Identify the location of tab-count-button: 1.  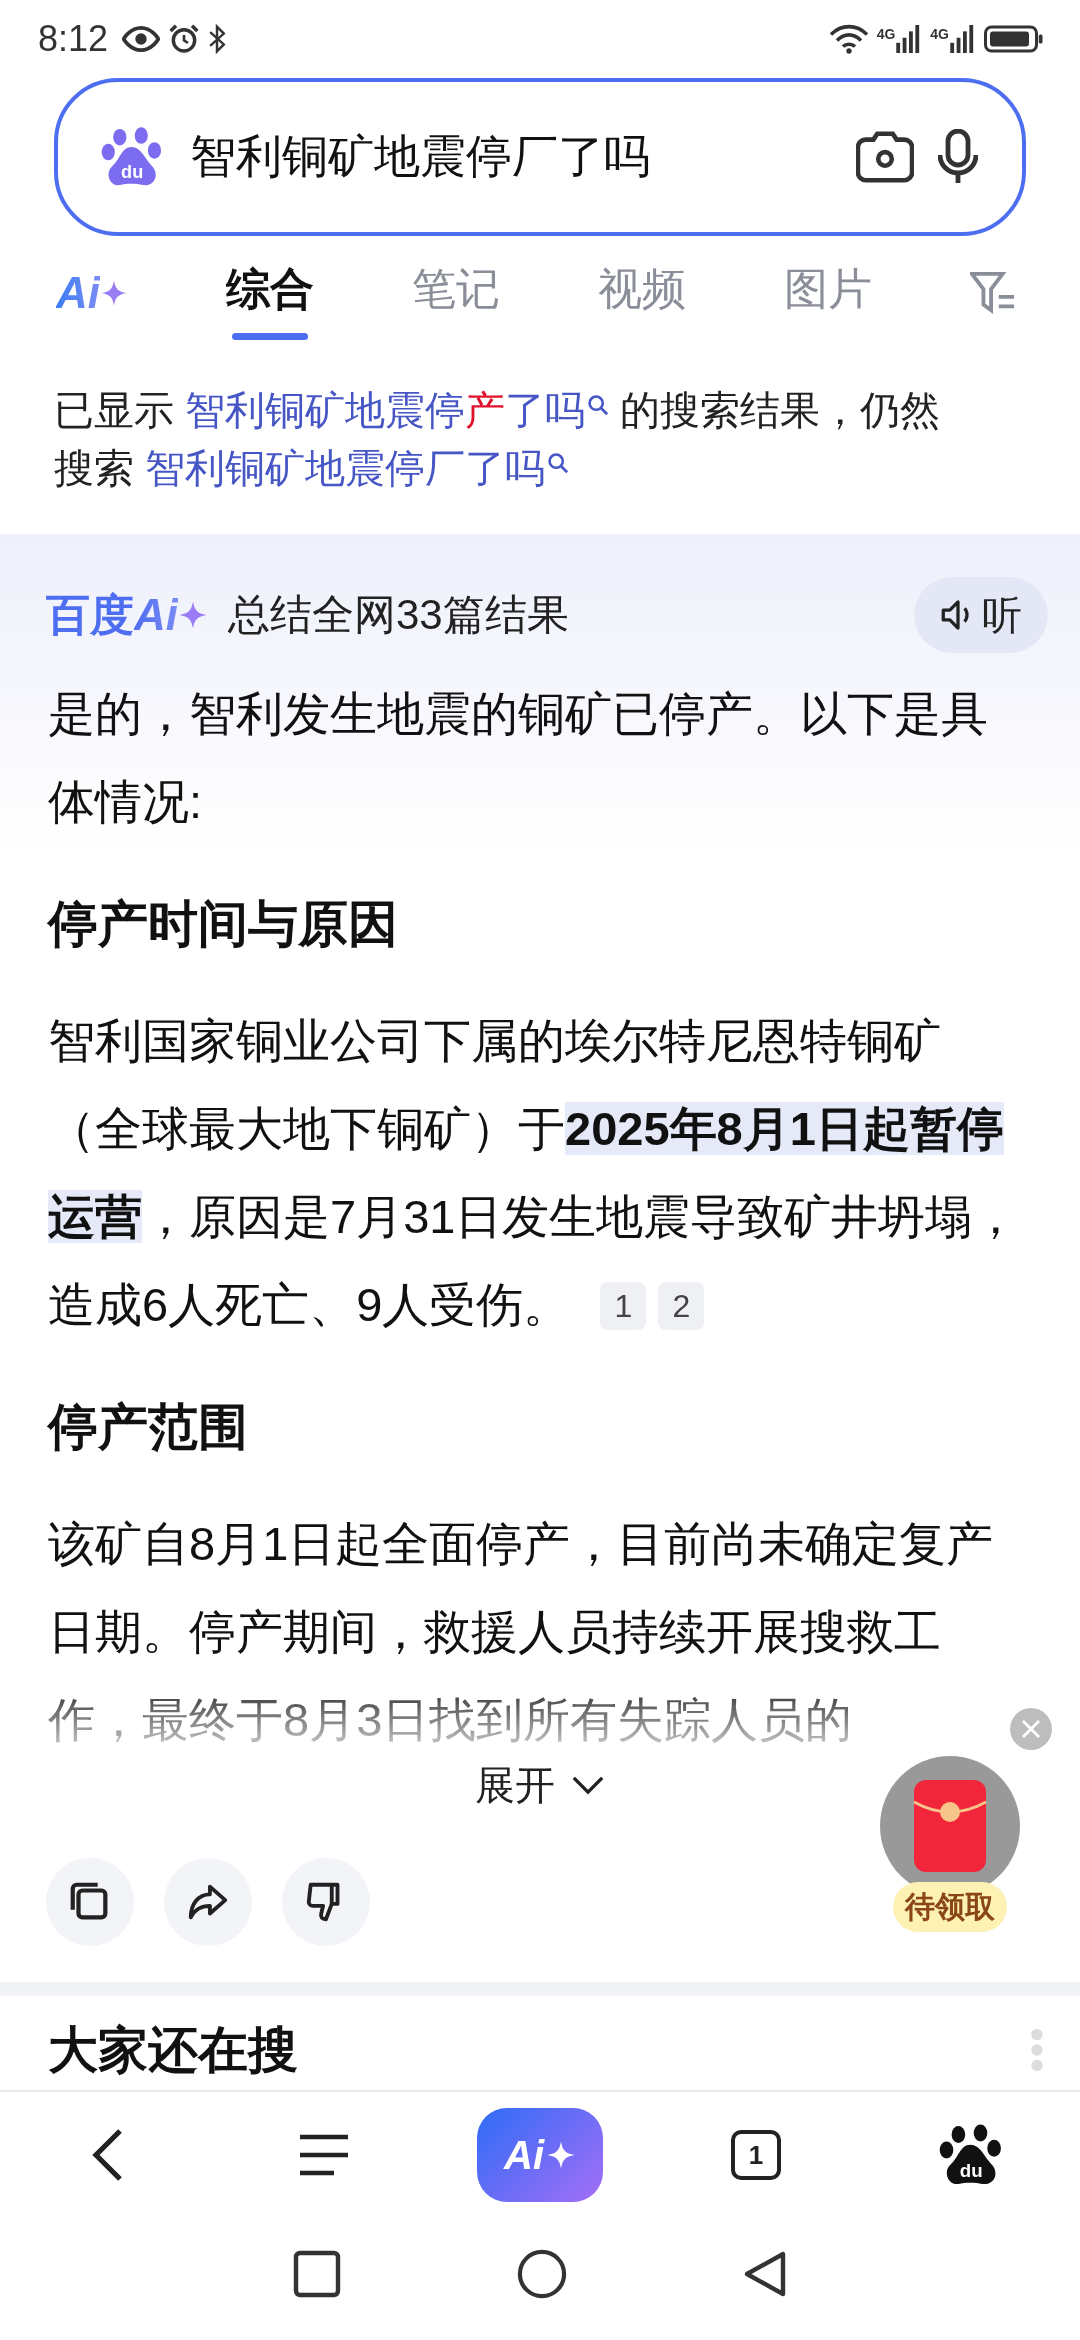
(756, 2155).